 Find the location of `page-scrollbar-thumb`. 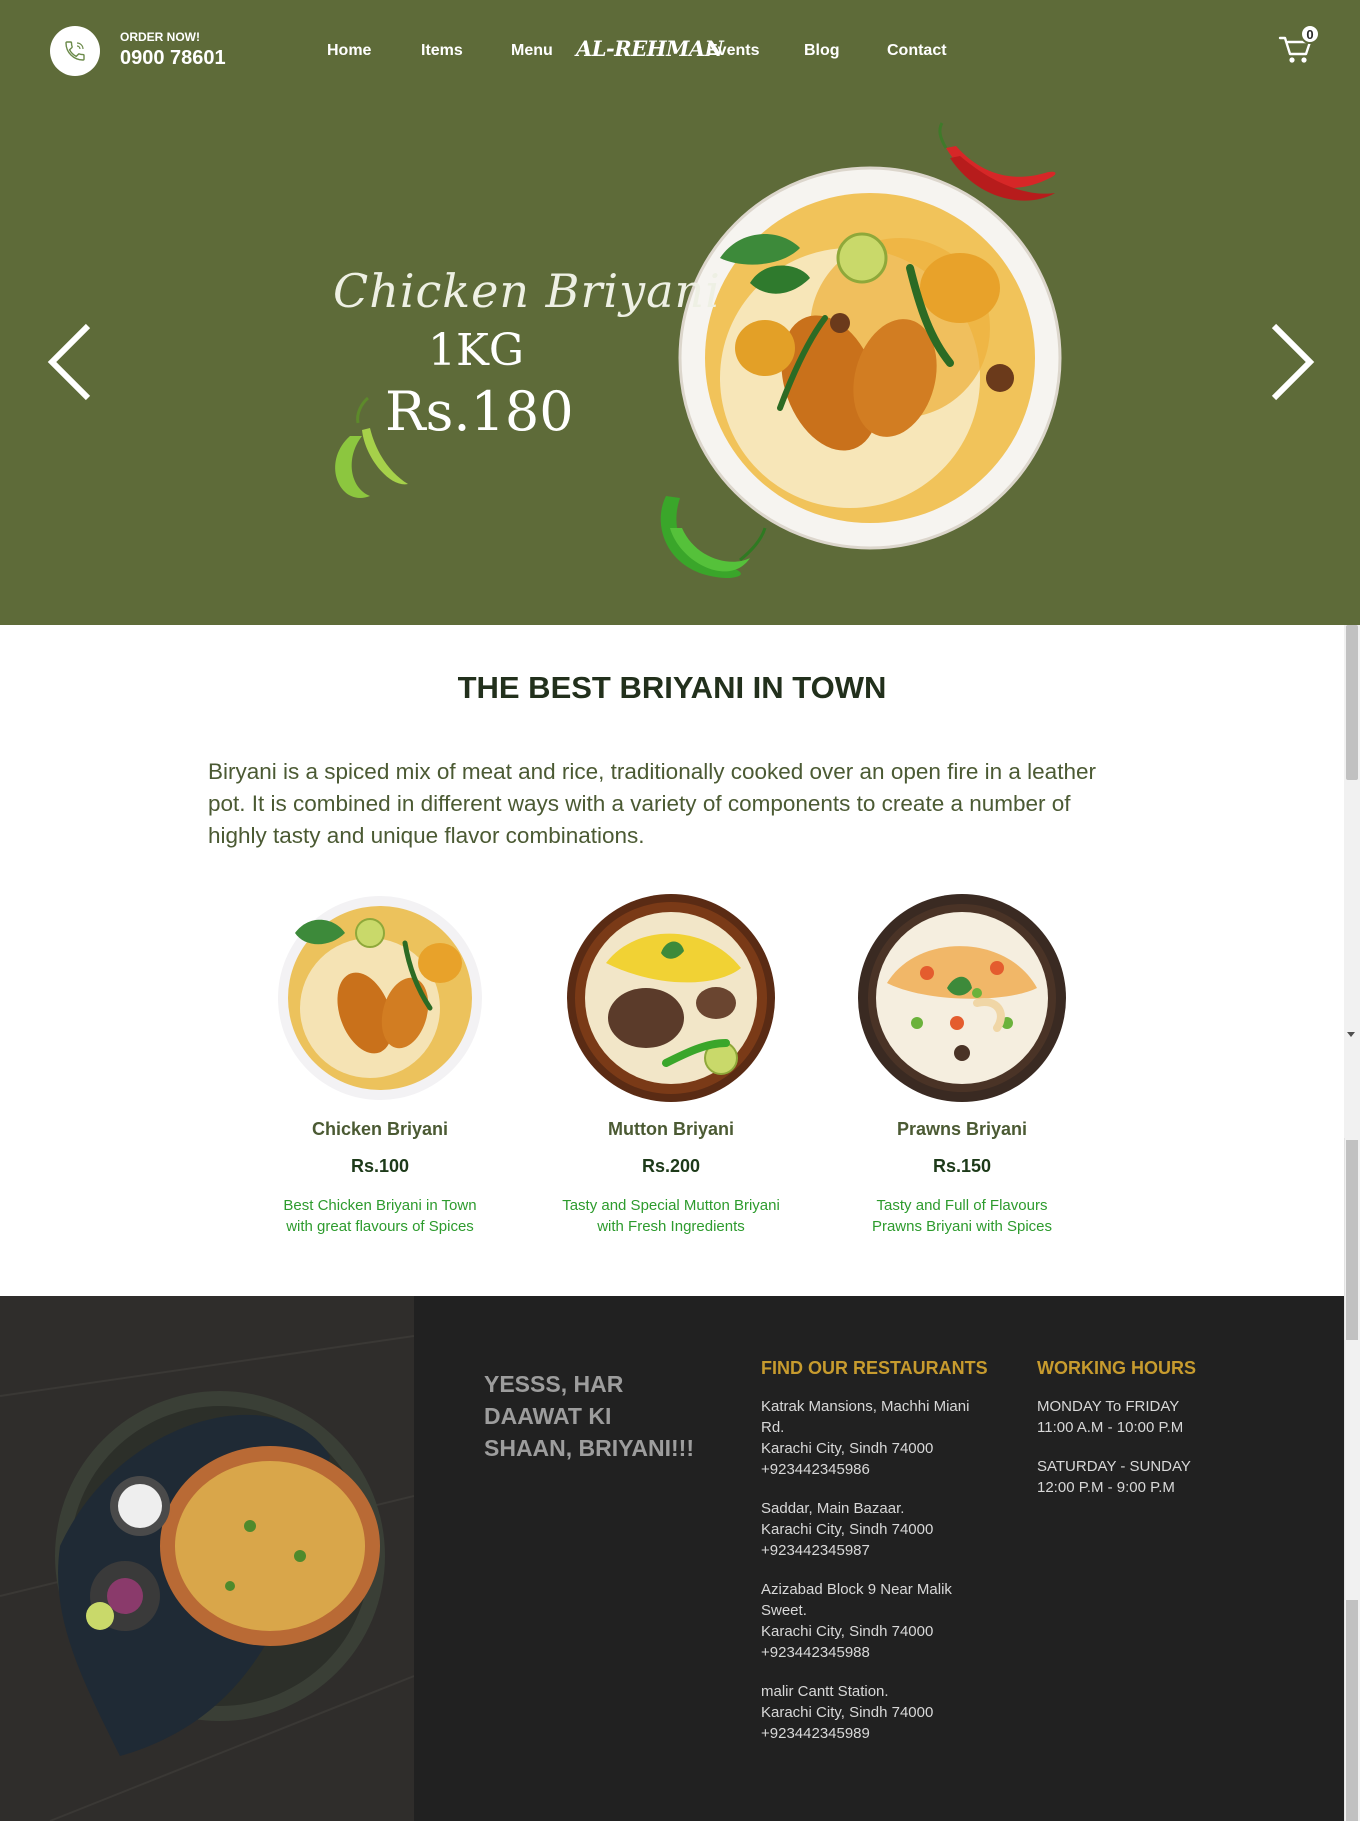

page-scrollbar-thumb is located at coordinates (1352, 702).